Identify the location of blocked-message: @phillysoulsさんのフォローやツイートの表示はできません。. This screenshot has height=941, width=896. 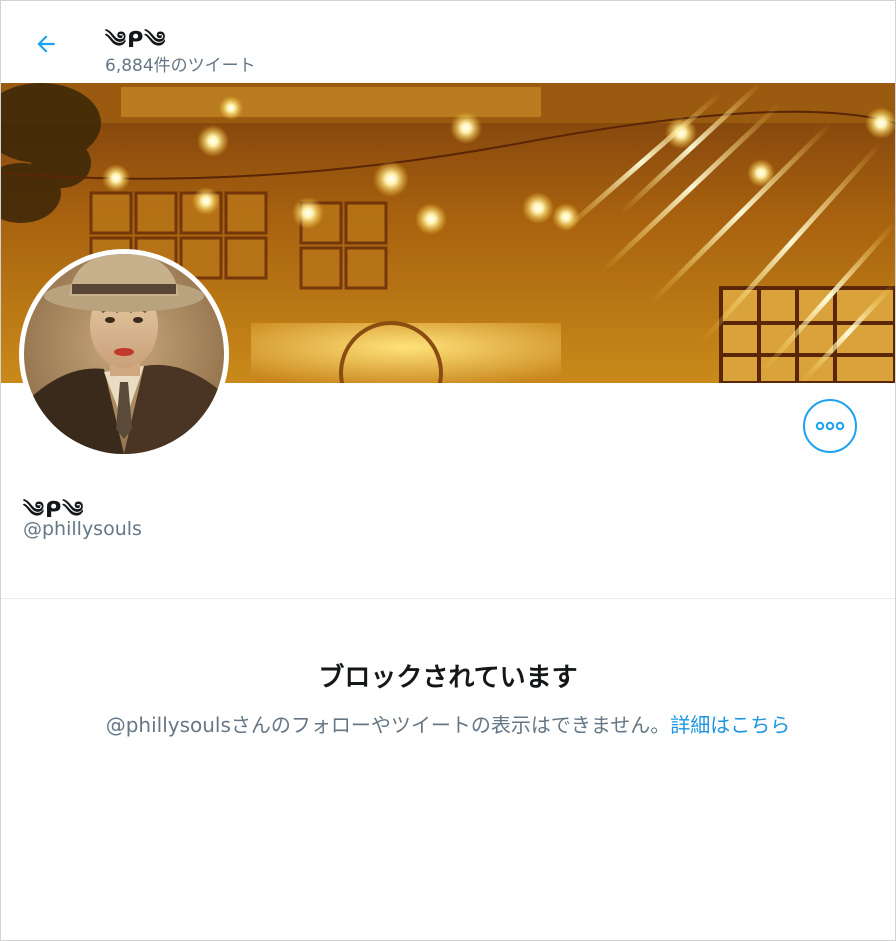
(388, 725).